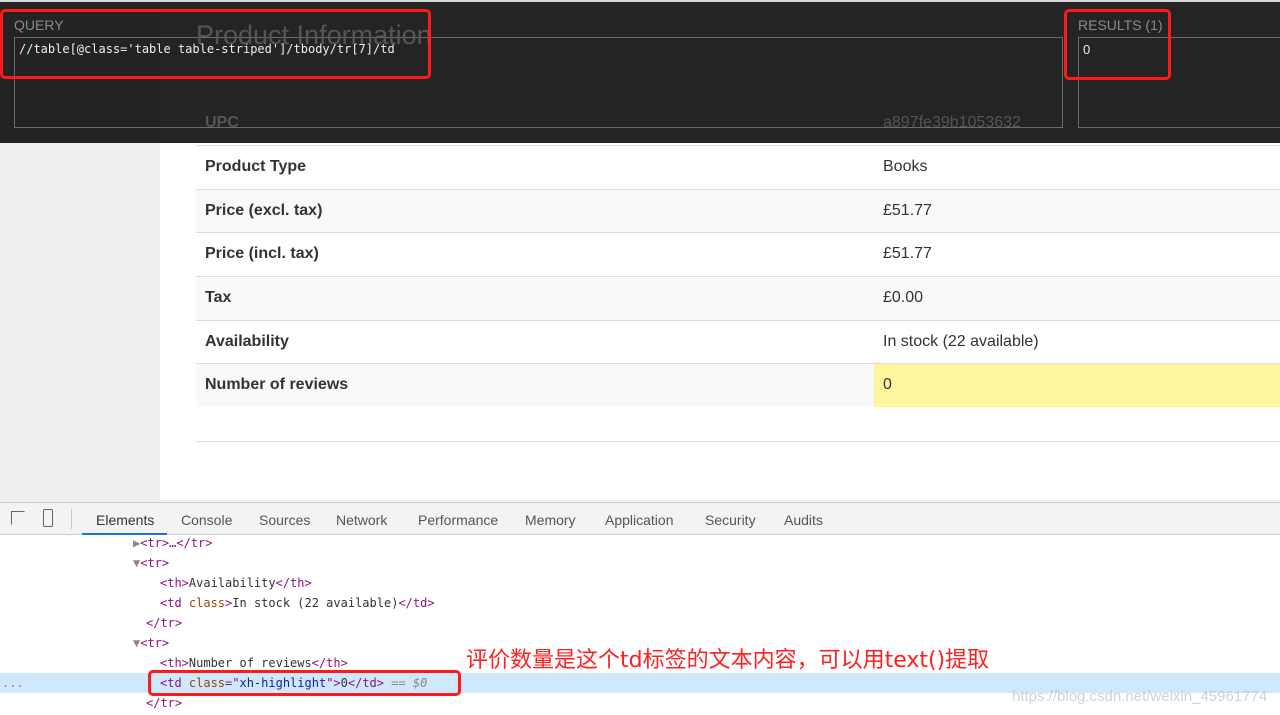  Describe the element at coordinates (952, 122) in the screenshot. I see `row-value: a897fe39b1053632` at that location.